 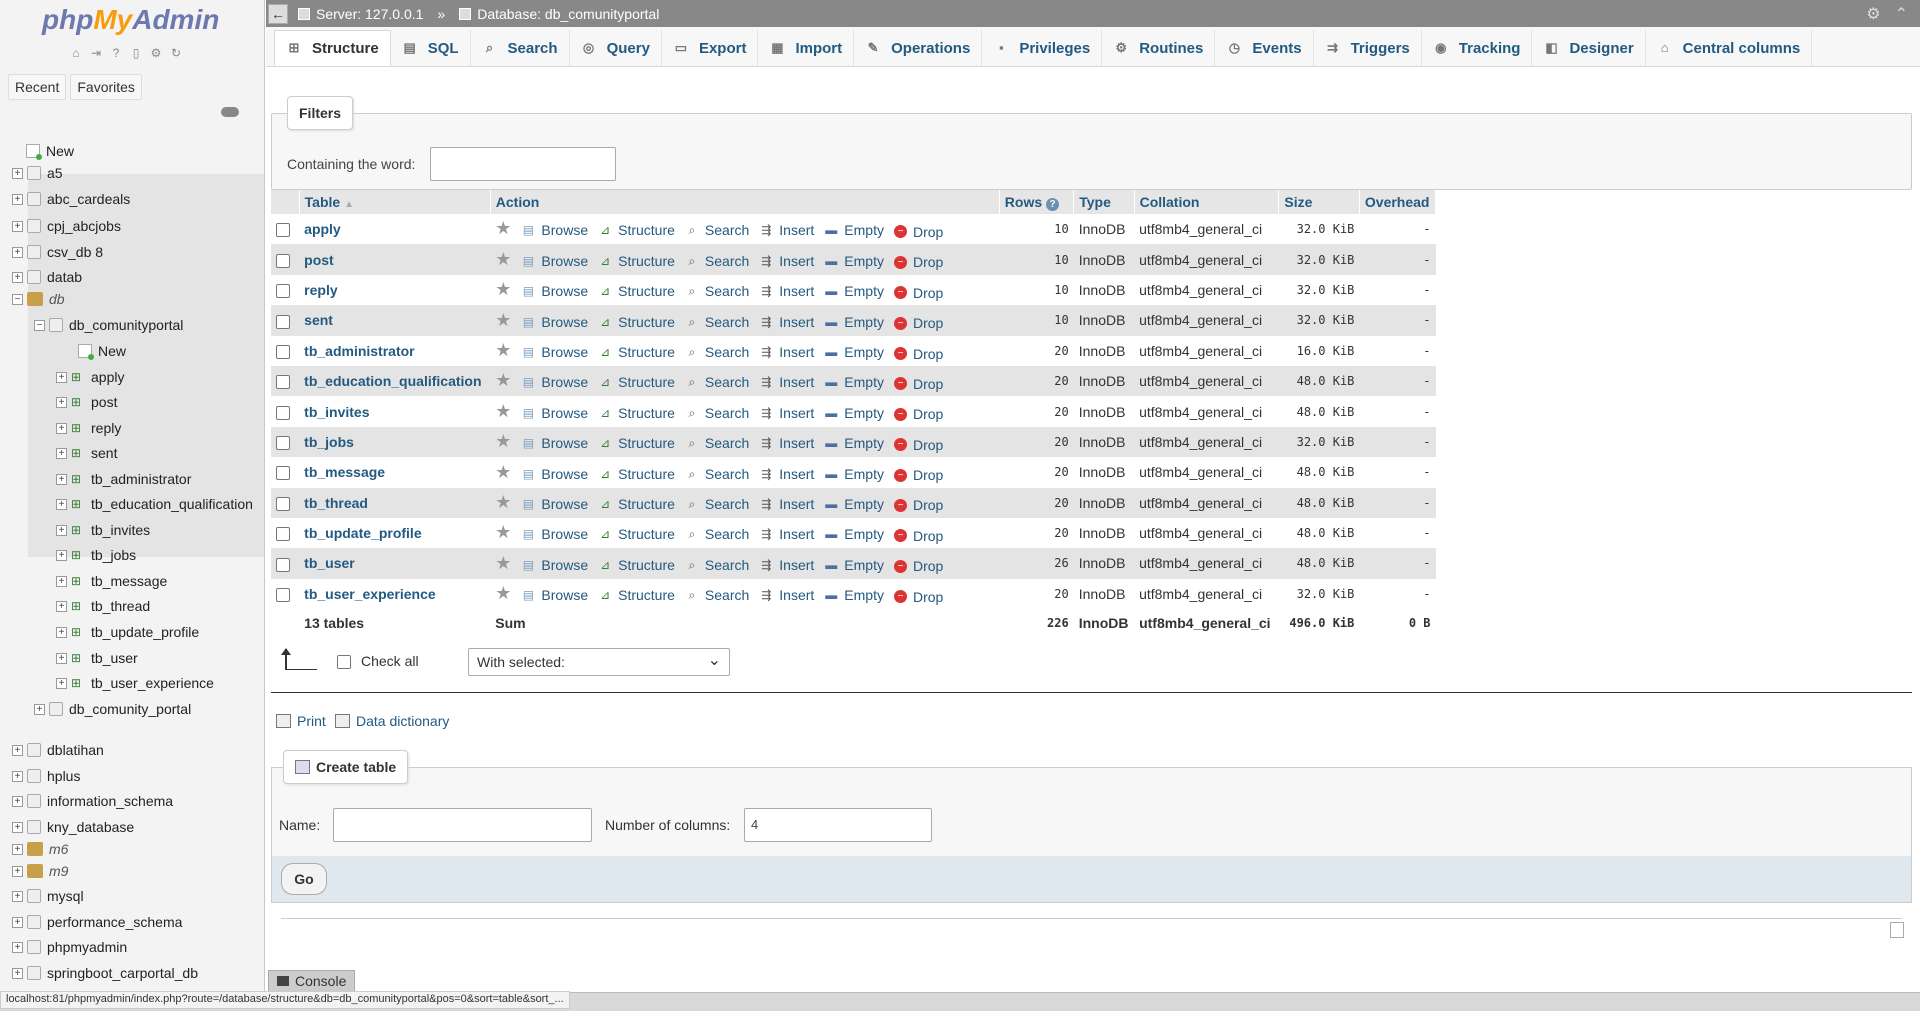 What do you see at coordinates (1319, 202) in the screenshot?
I see `header-size: Size` at bounding box center [1319, 202].